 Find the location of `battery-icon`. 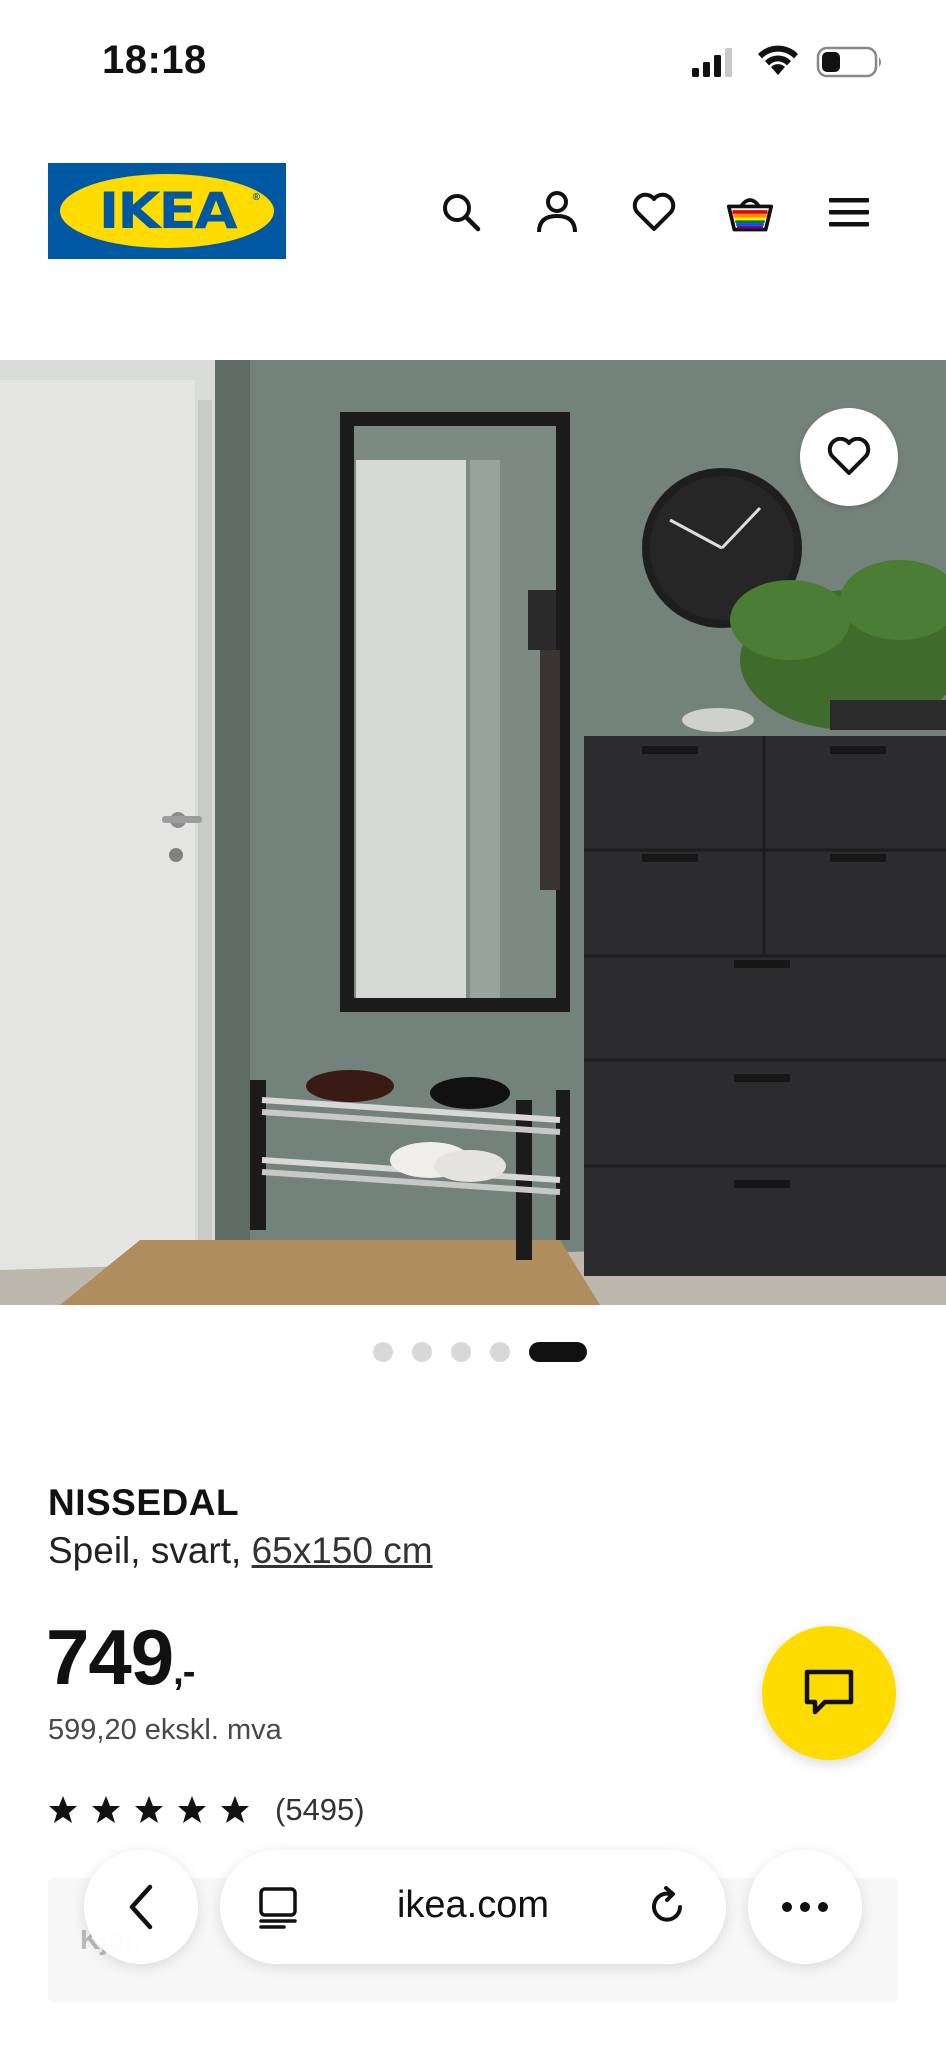

battery-icon is located at coordinates (848, 62).